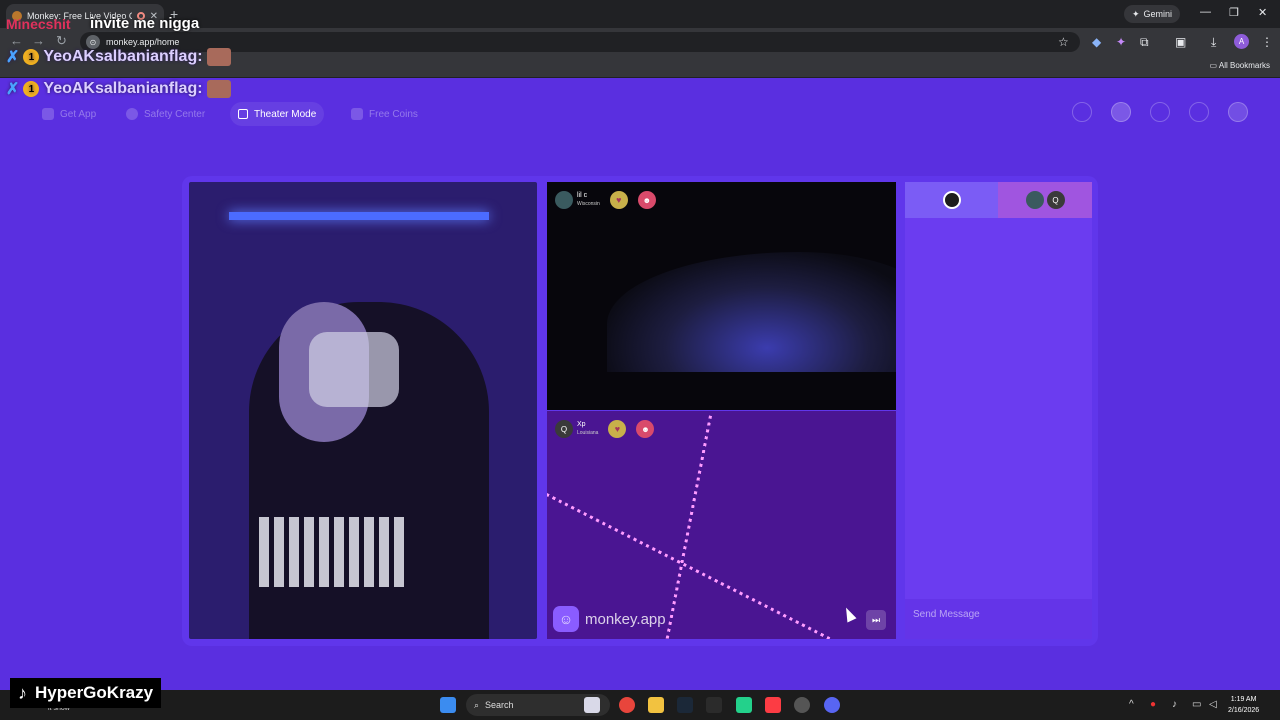  What do you see at coordinates (1121, 112) in the screenshot?
I see `coin-icon` at bounding box center [1121, 112].